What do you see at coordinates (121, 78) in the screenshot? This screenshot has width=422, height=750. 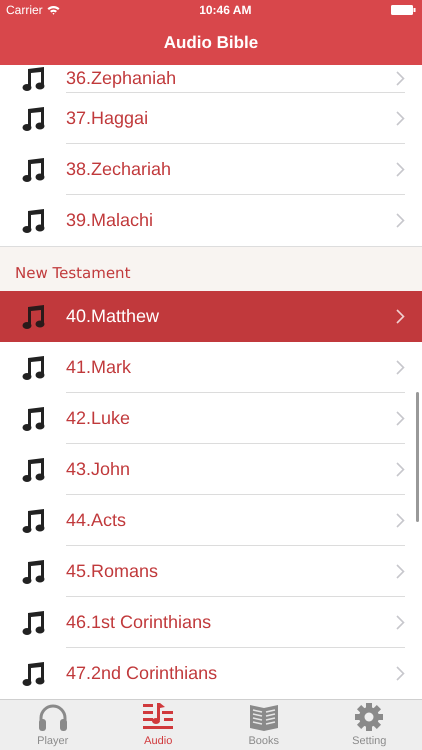 I see `book-title: 36.Zephaniah` at bounding box center [121, 78].